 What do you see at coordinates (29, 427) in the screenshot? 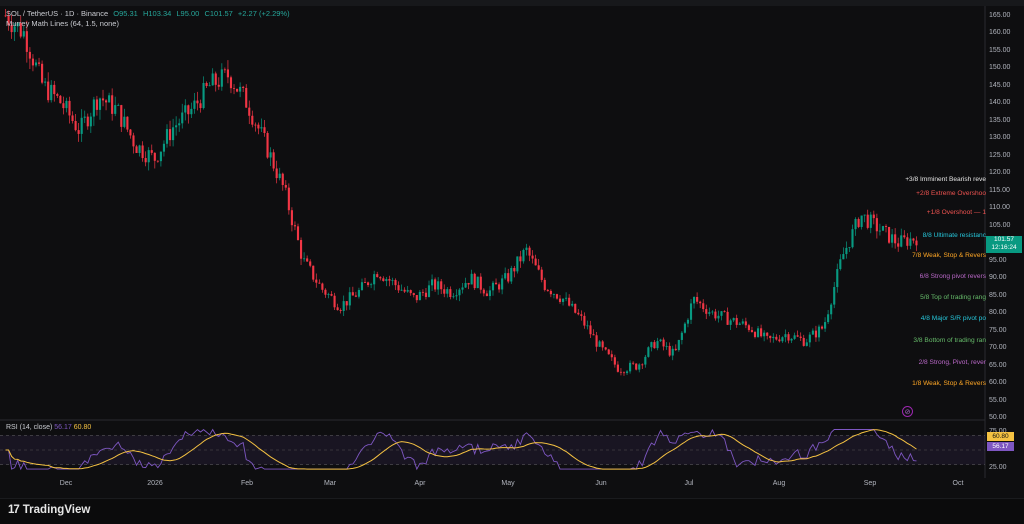
I see `rsi-label: RSI (14, close)` at bounding box center [29, 427].